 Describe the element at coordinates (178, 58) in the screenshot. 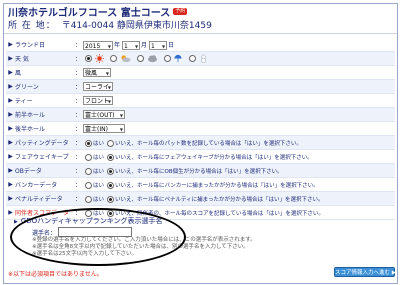

I see `rain-icon` at that location.